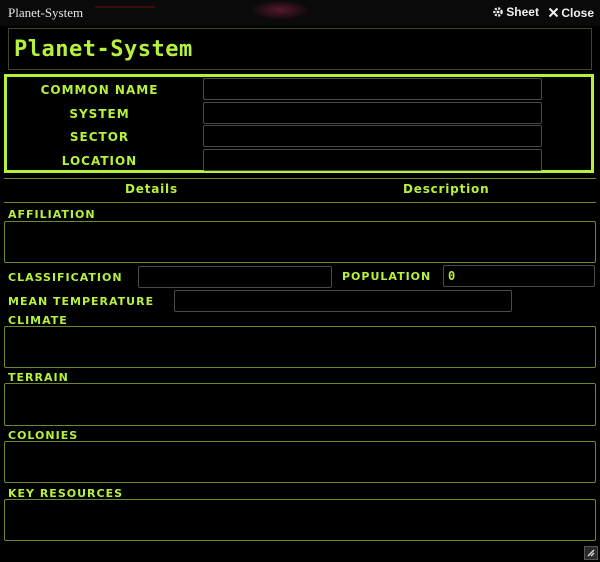 The width and height of the screenshot is (600, 562). I want to click on titlebar-glow, so click(280, 10).